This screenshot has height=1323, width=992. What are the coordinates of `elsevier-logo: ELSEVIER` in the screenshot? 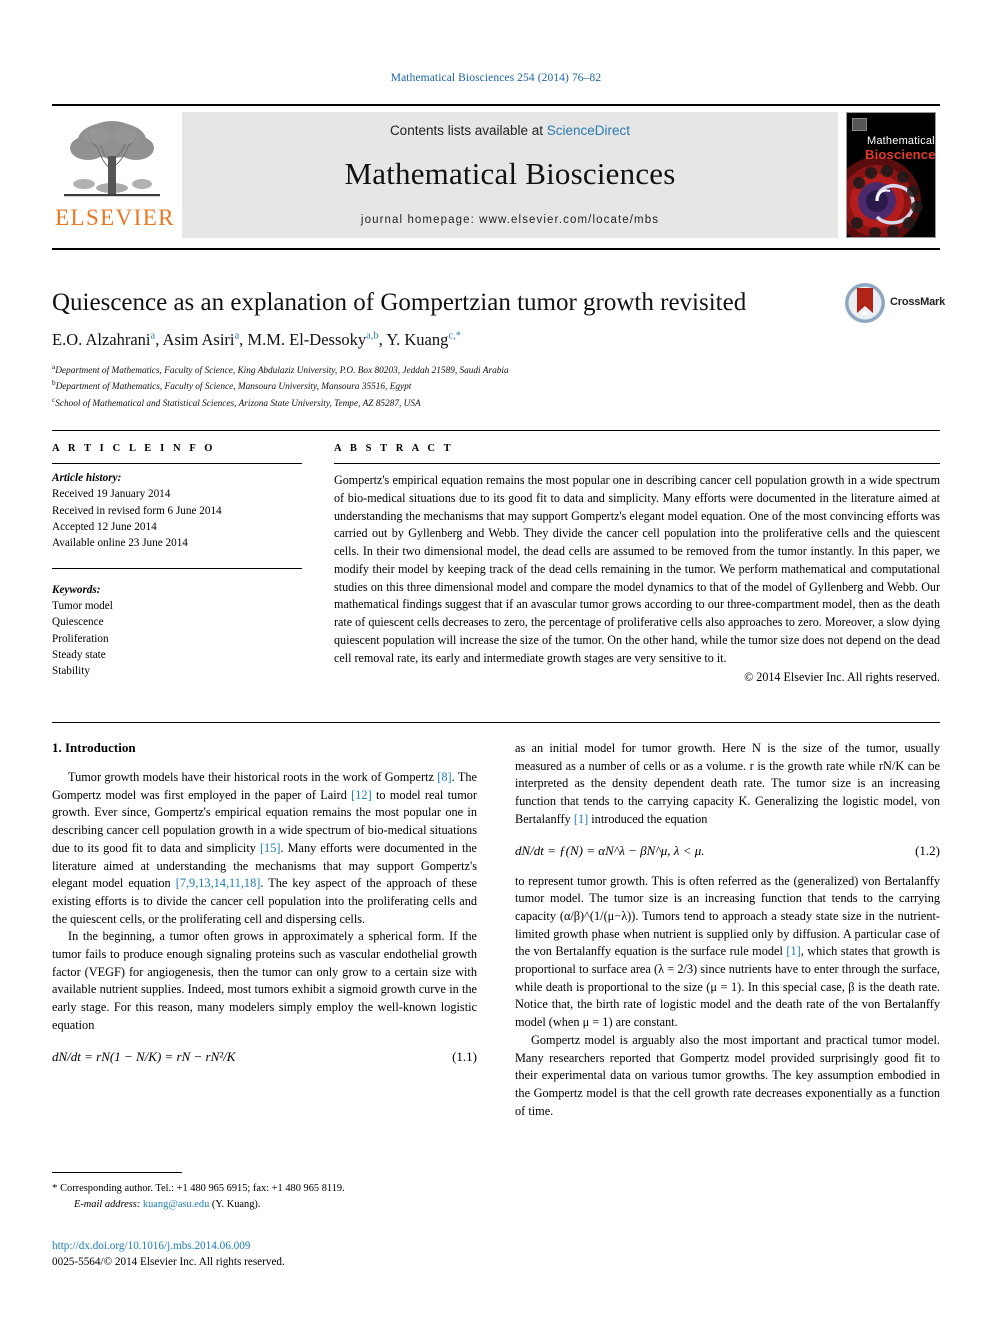 It's located at (114, 175).